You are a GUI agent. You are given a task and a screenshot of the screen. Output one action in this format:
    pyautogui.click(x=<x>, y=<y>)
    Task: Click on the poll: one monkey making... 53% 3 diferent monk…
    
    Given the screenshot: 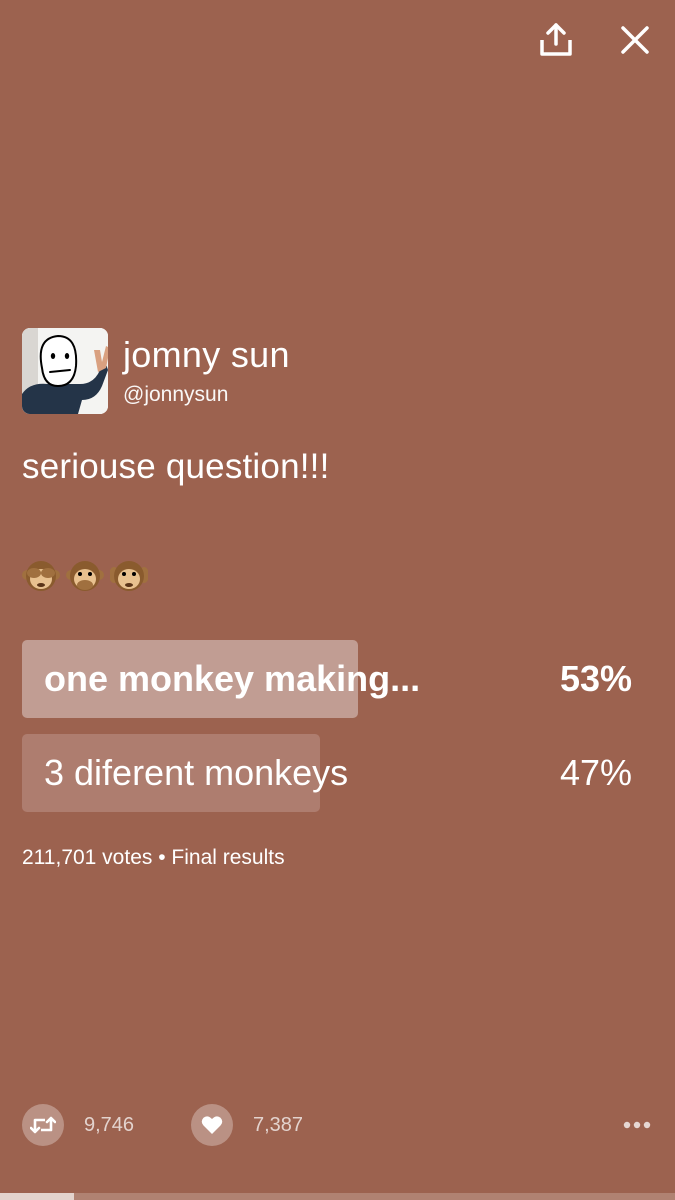 What is the action you would take?
    pyautogui.click(x=327, y=734)
    